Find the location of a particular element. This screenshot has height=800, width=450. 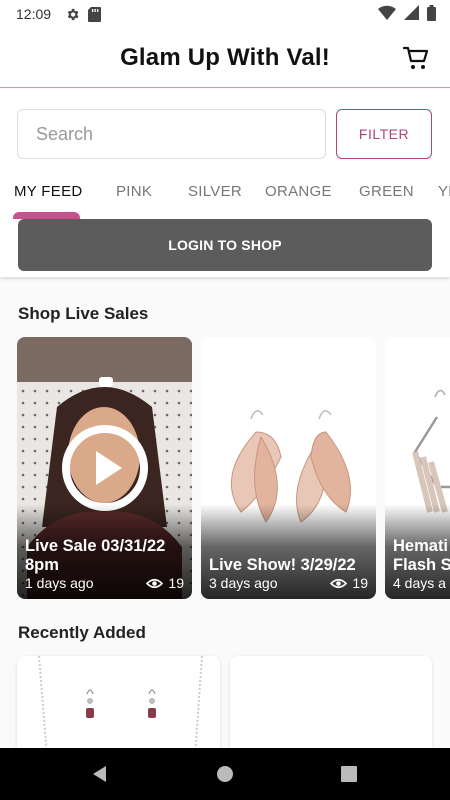

card-time-ago: 4 days a is located at coordinates (419, 583).